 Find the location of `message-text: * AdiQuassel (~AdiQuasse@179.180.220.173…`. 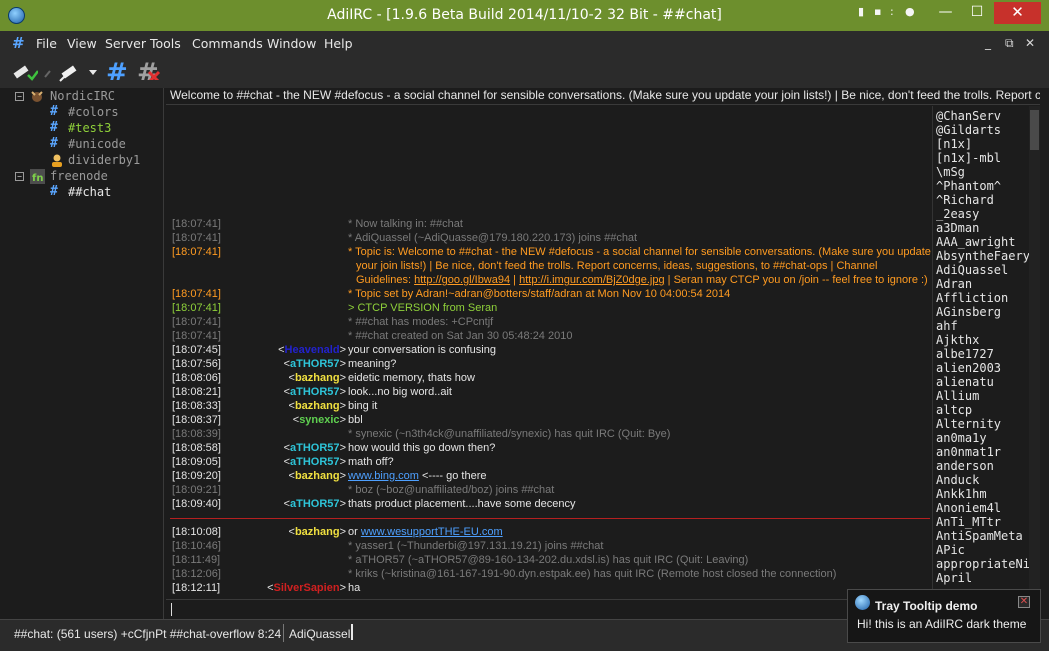

message-text: * AdiQuassel (~AdiQuasse@179.180.220.173… is located at coordinates (493, 238).